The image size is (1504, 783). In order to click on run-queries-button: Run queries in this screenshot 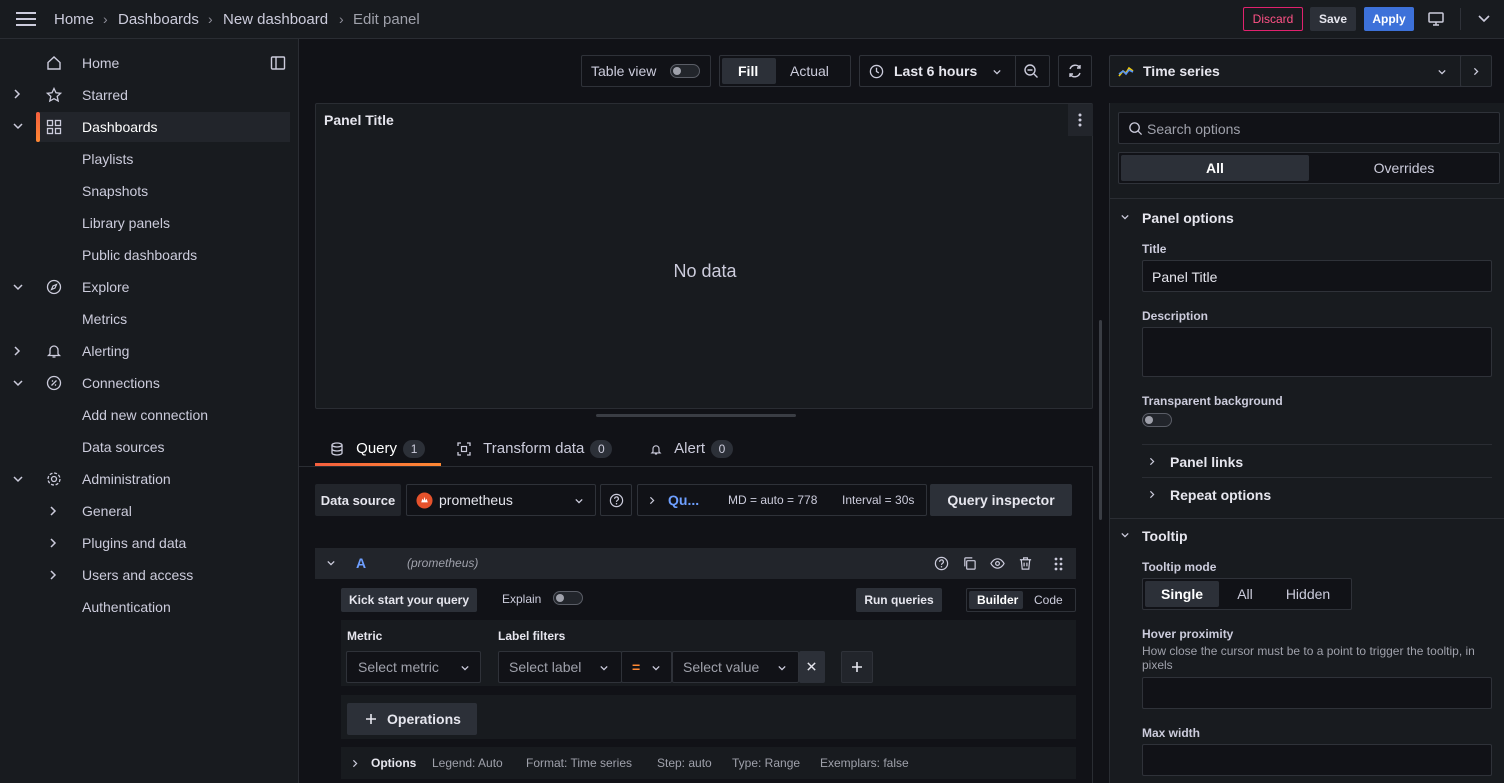, I will do `click(899, 600)`.